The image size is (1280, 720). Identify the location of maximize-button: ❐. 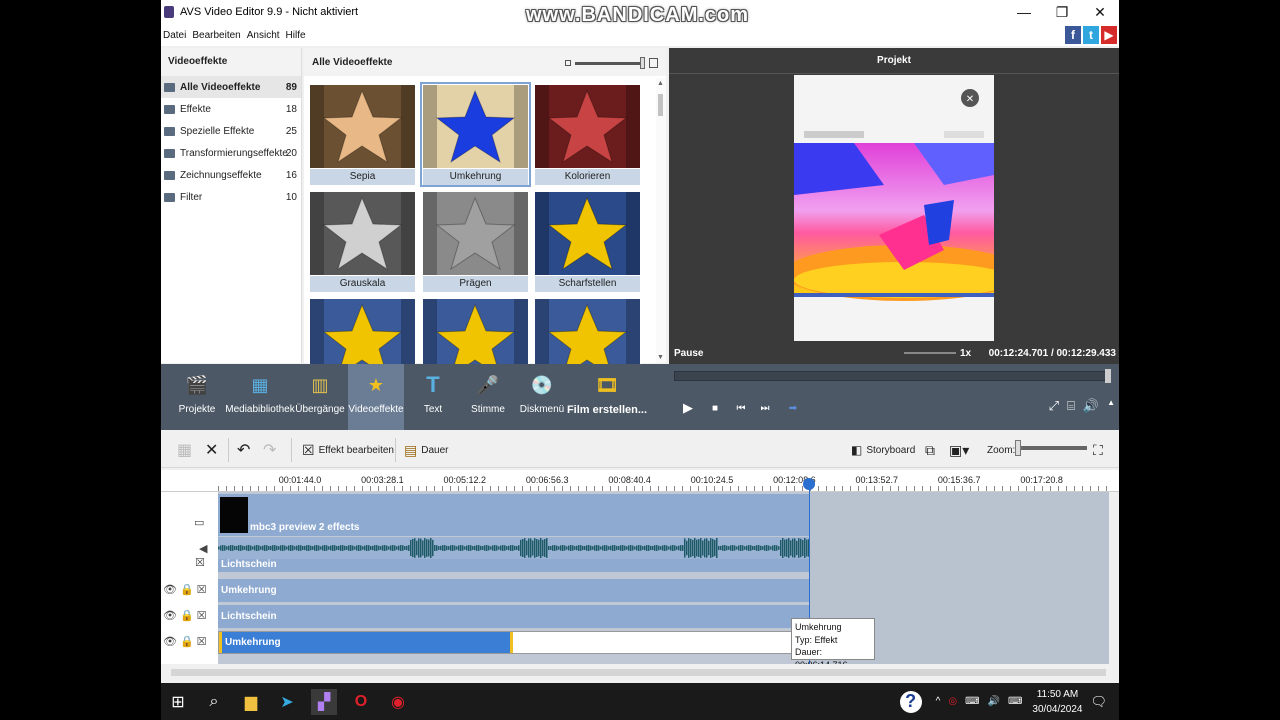
(1062, 12).